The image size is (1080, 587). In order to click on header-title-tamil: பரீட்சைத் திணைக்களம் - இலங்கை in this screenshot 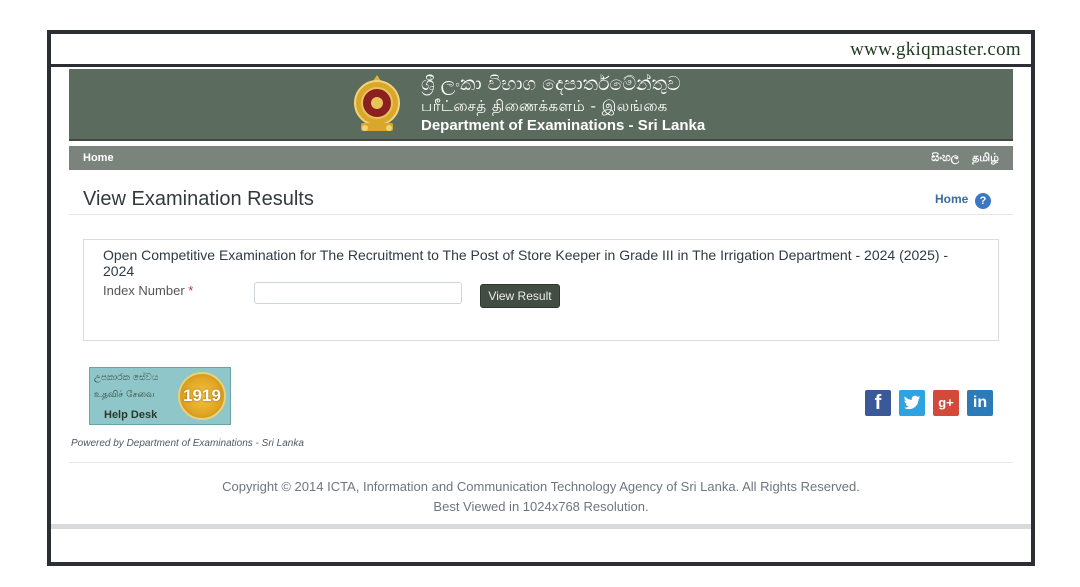, I will do `click(544, 106)`.